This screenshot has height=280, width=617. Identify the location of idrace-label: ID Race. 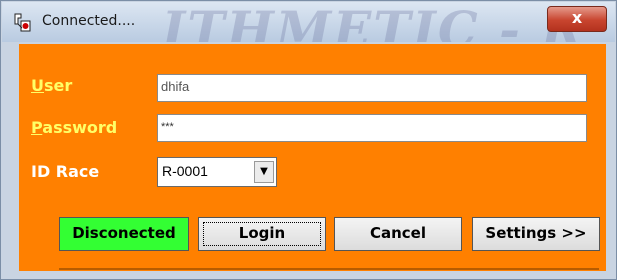
(65, 171).